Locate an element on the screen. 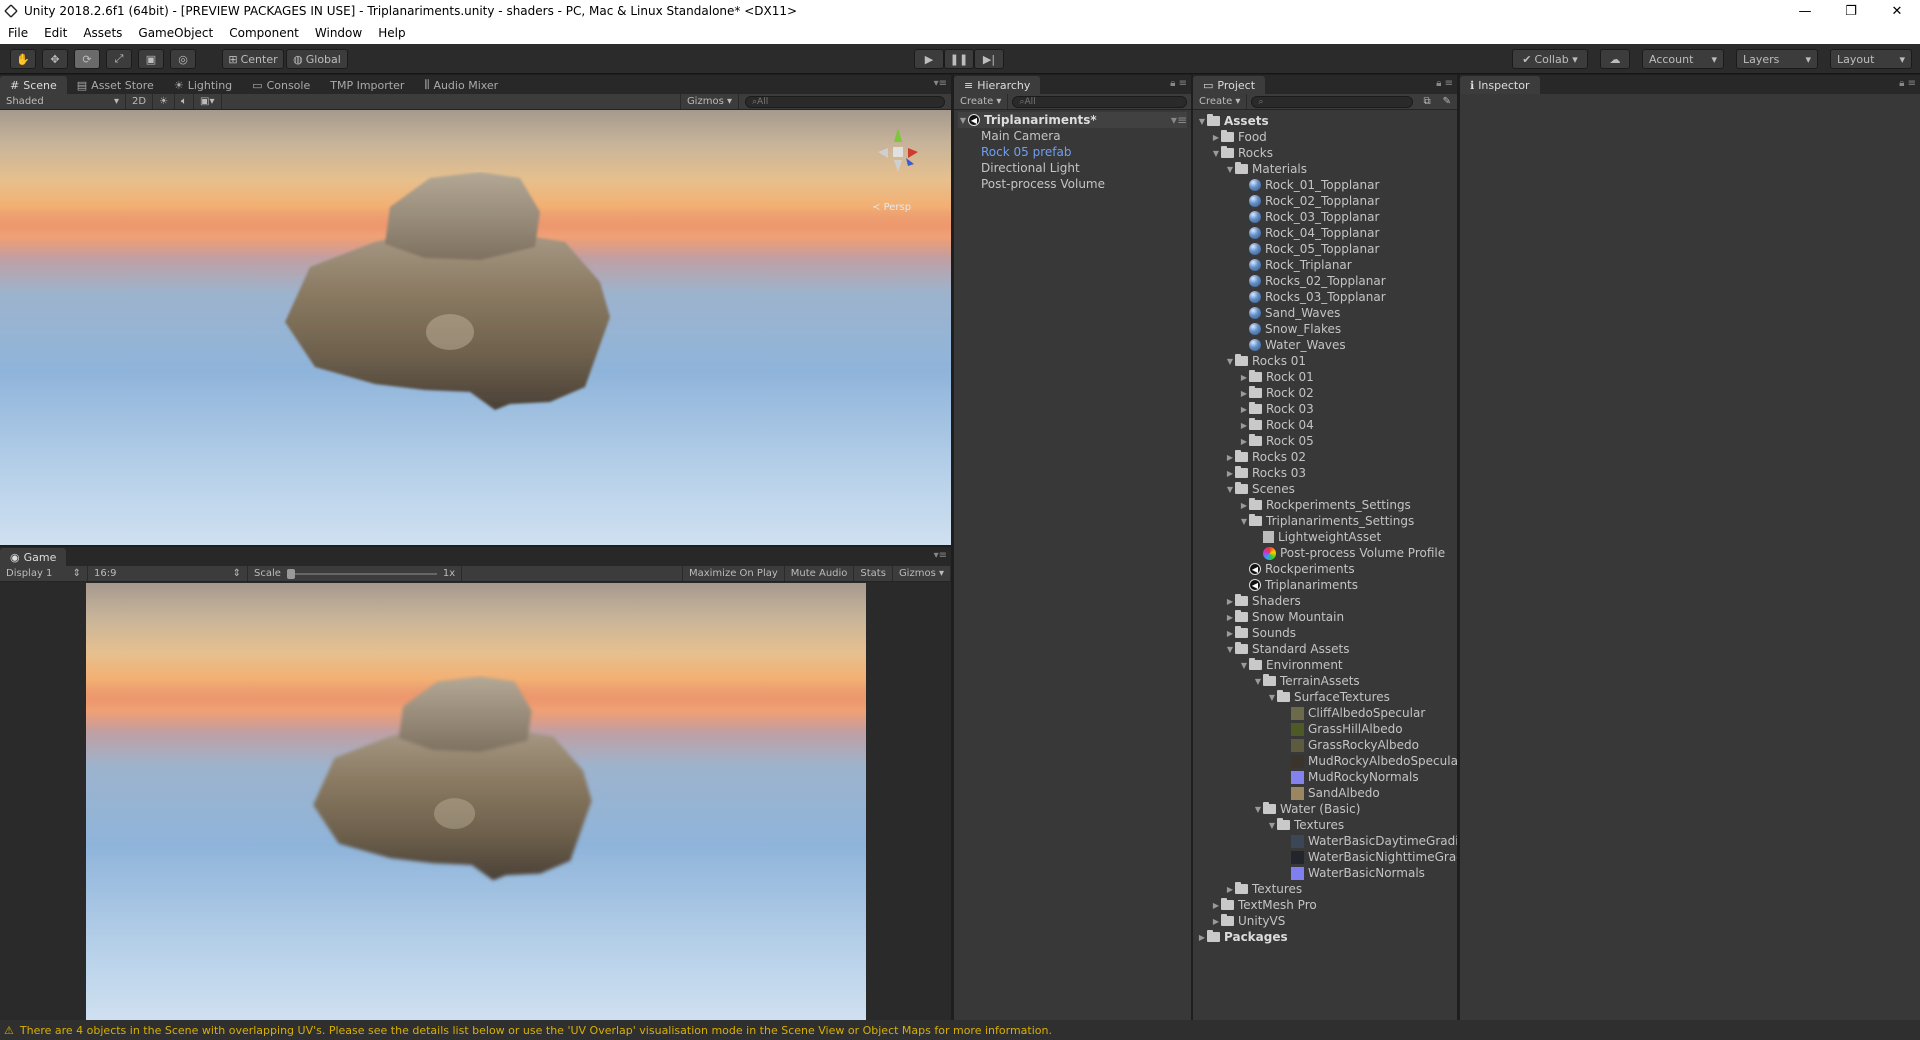  game-gizmos-dropdown: Gizmos ▾ is located at coordinates (922, 573).